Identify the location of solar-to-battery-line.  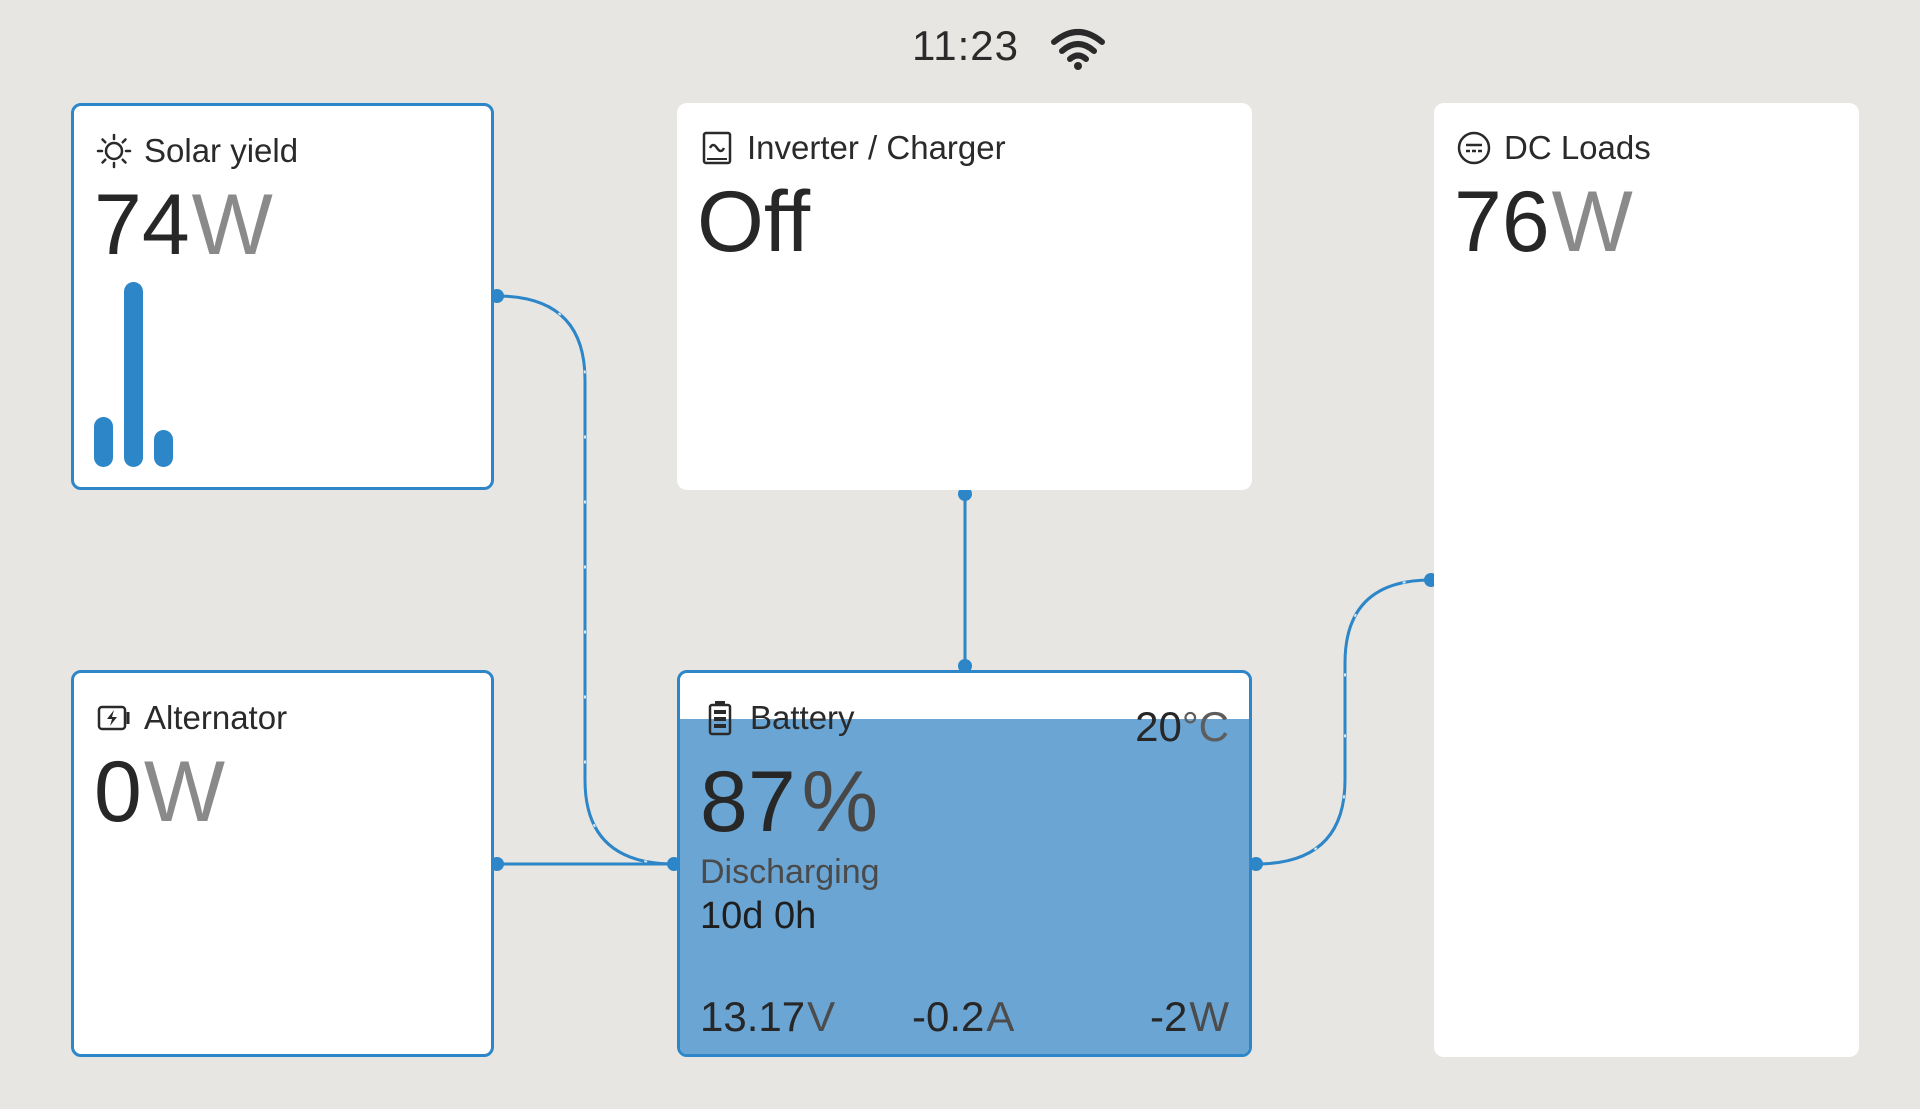
(585, 580).